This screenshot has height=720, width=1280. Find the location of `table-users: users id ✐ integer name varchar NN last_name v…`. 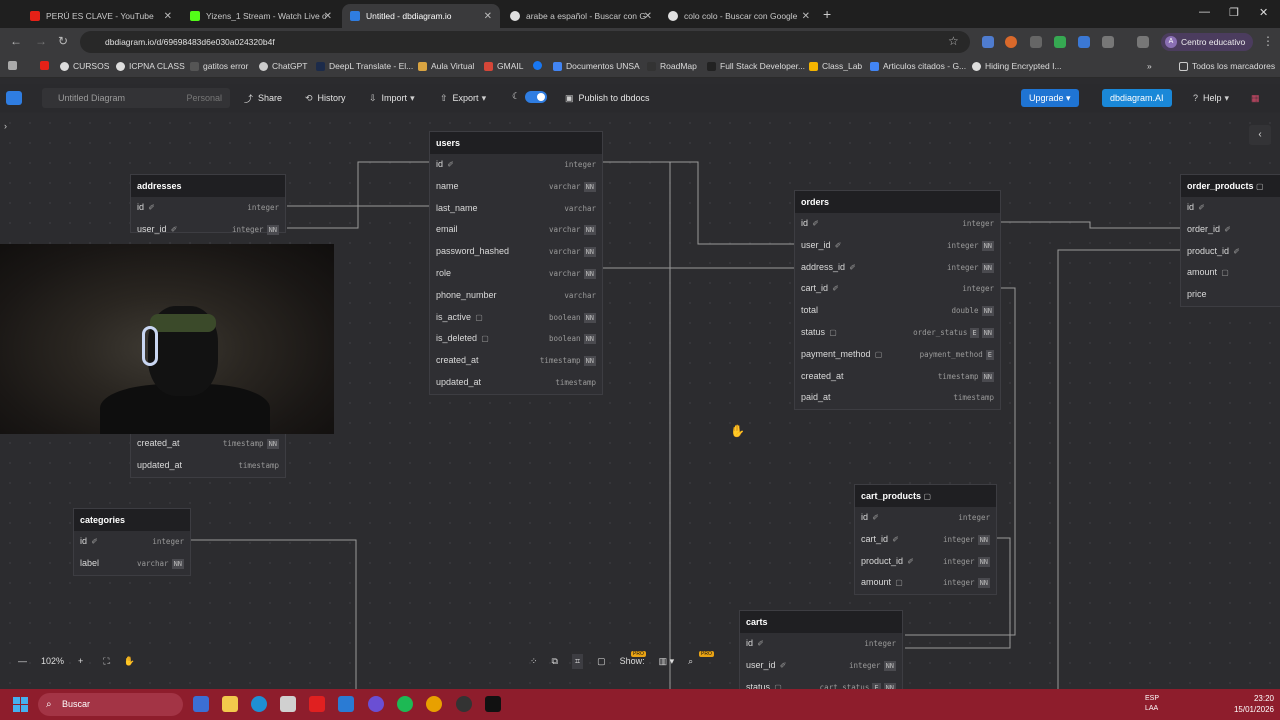

table-users: users id ✐ integer name varchar NN last_name v… is located at coordinates (516, 263).